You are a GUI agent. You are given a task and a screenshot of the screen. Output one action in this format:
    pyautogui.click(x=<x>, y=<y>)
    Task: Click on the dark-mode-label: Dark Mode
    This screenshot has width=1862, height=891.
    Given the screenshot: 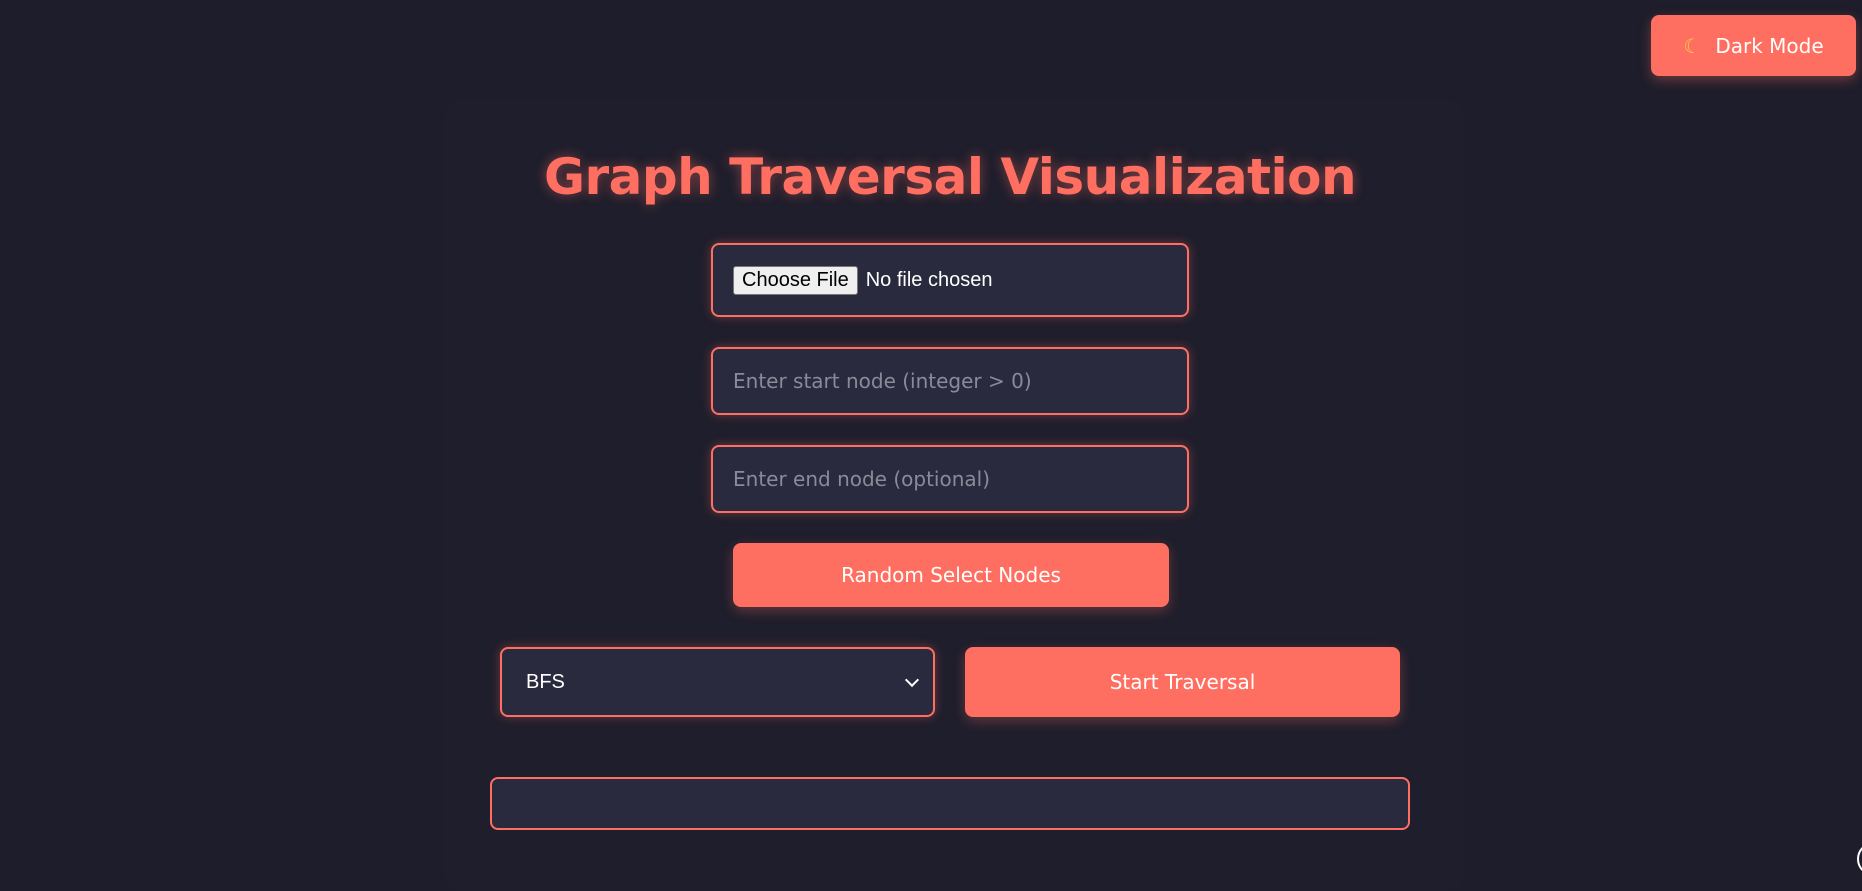 What is the action you would take?
    pyautogui.click(x=1769, y=45)
    